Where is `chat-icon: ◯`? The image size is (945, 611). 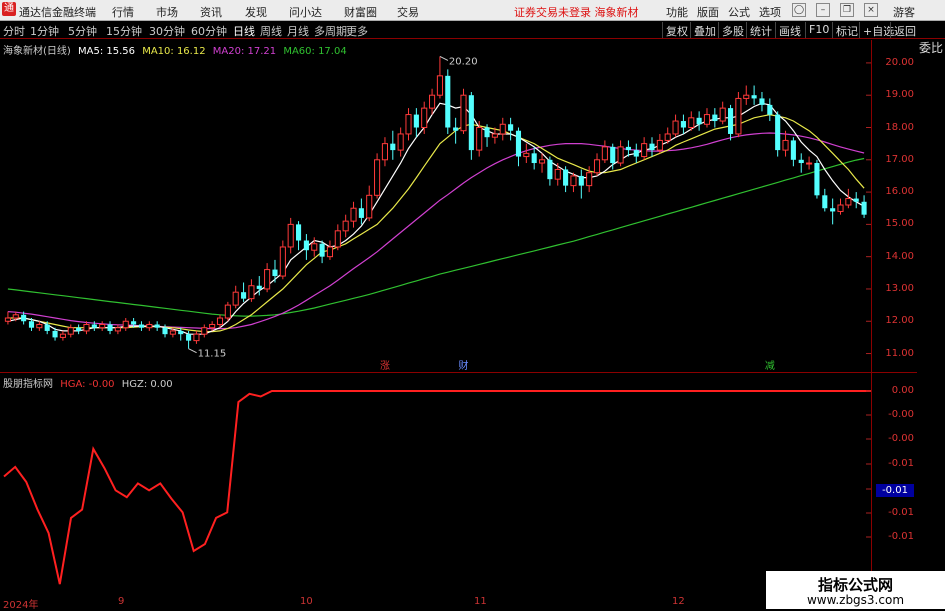
chat-icon: ◯ is located at coordinates (799, 10).